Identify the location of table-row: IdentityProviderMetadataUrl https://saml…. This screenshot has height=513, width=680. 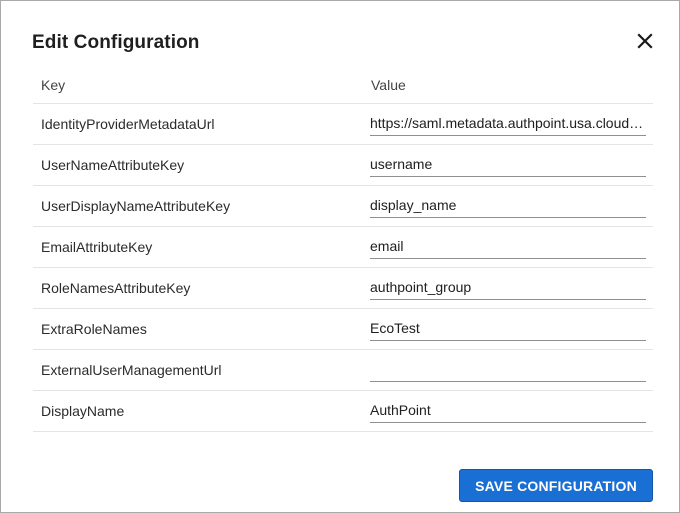
(343, 124).